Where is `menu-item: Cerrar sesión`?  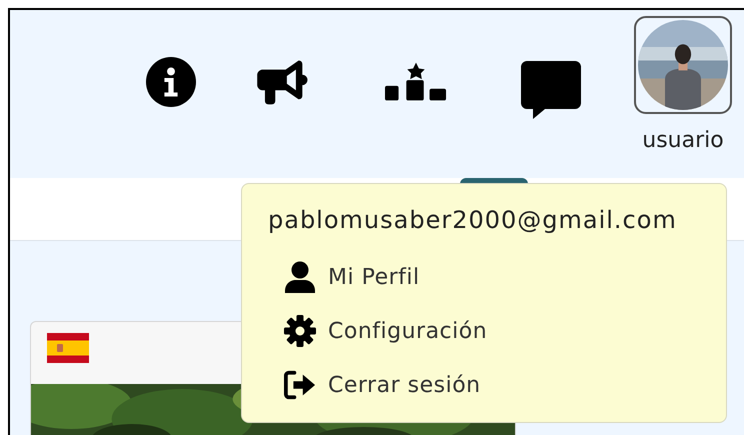
menu-item: Cerrar sesión is located at coordinates (377, 385).